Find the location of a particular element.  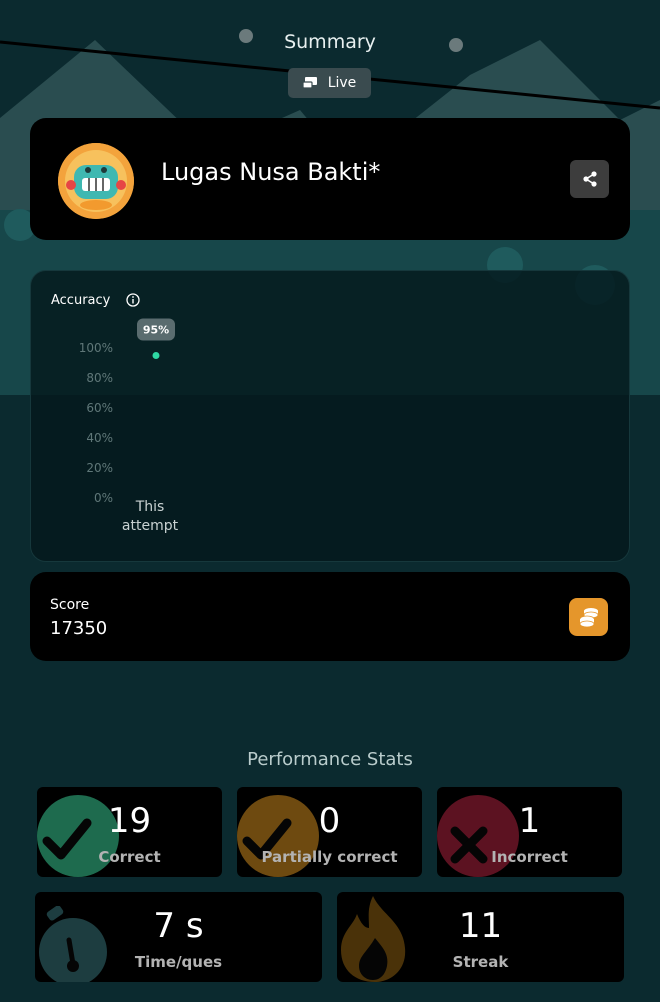

stat-correct: 19 Correct is located at coordinates (129, 832).